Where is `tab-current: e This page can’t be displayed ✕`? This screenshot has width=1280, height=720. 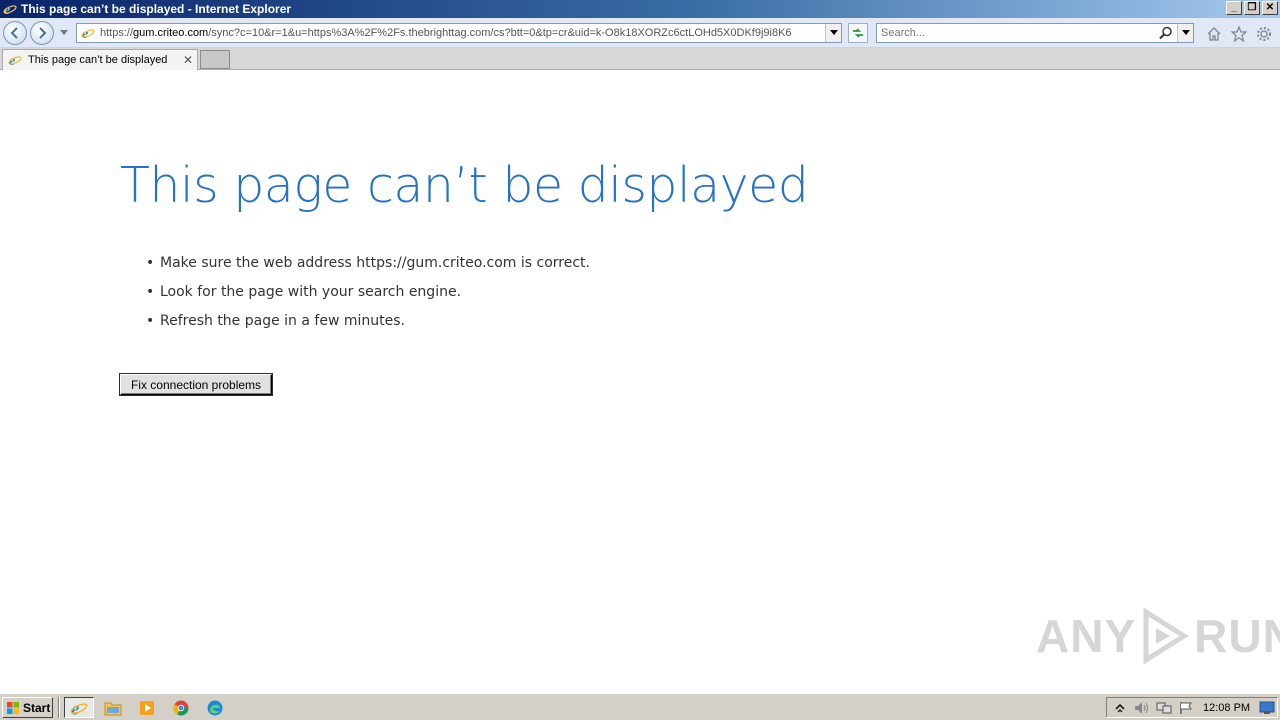 tab-current: e This page can’t be displayed ✕ is located at coordinates (100, 59).